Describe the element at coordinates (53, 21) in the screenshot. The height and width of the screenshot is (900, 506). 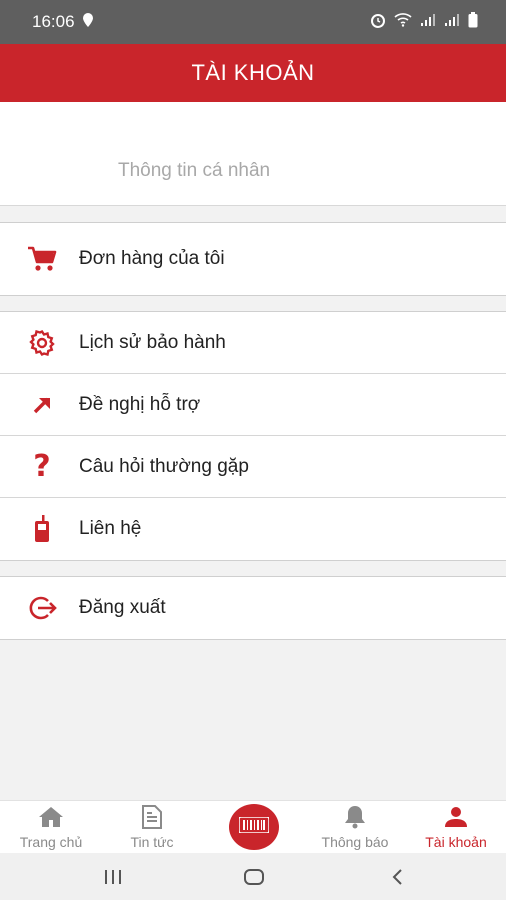
I see `status-time: 16:06` at that location.